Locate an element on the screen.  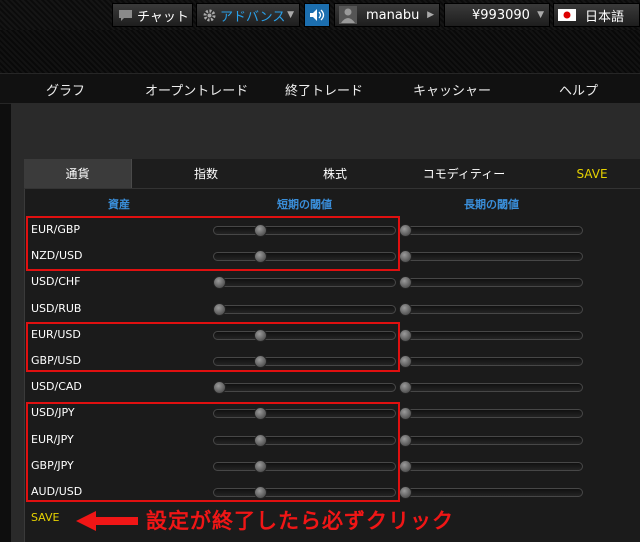
mode-select: アドバンス ▼ is located at coordinates (248, 15).